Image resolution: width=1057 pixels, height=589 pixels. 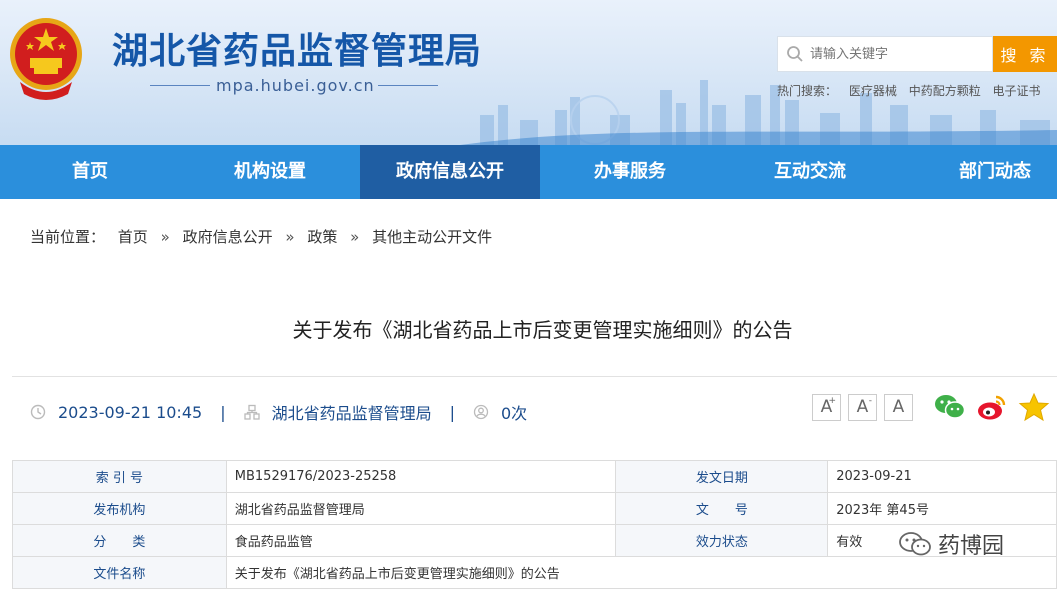 What do you see at coordinates (826, 407) in the screenshot?
I see `font-increase-button: A +` at bounding box center [826, 407].